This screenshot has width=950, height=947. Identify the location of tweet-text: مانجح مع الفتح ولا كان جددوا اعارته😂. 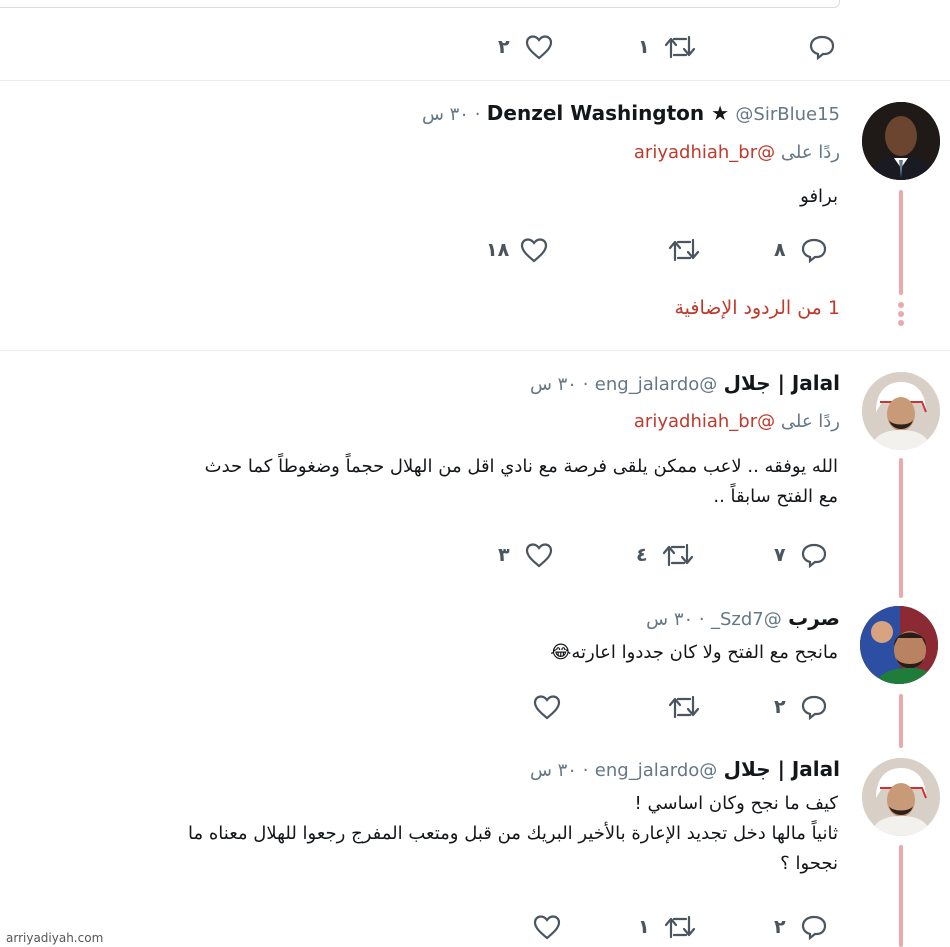
(694, 652).